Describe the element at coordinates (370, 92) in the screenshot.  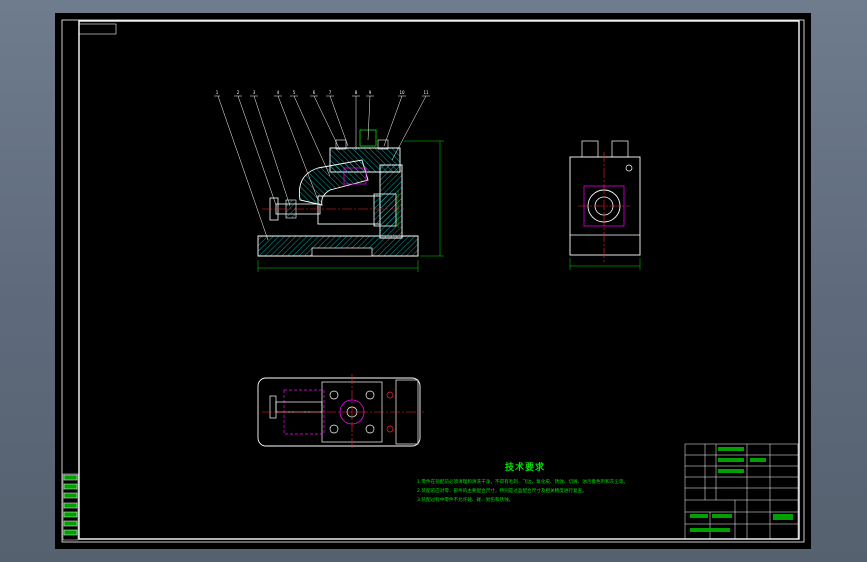
I see `part-balloon-9: 9` at that location.